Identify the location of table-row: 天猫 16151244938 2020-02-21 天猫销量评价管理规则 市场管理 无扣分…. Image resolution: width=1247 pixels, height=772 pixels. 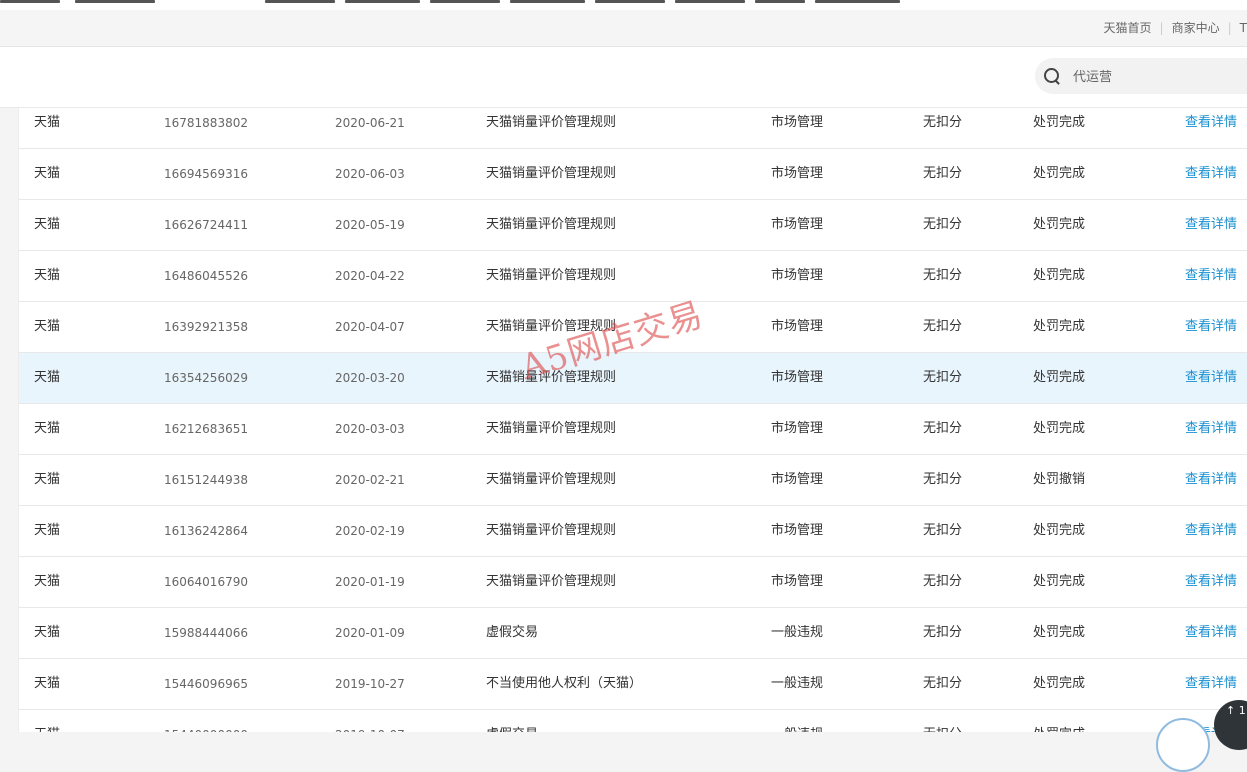
(633, 480).